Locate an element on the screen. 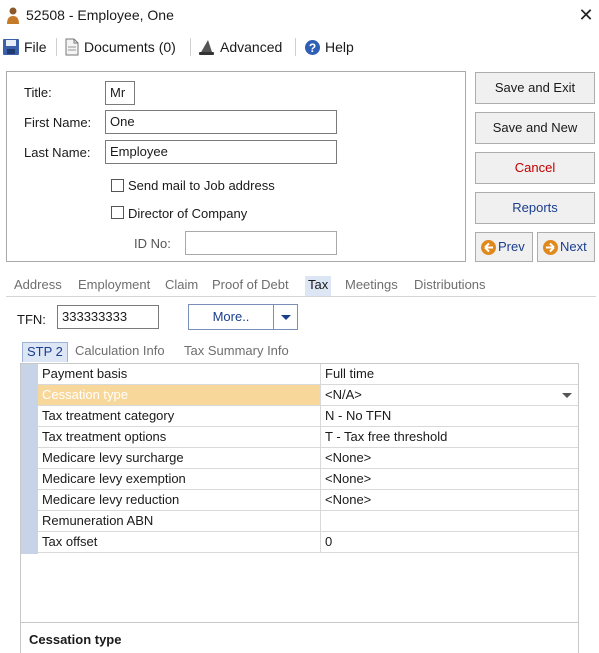 Image resolution: width=599 pixels, height=653 pixels. document-icon is located at coordinates (72, 47).